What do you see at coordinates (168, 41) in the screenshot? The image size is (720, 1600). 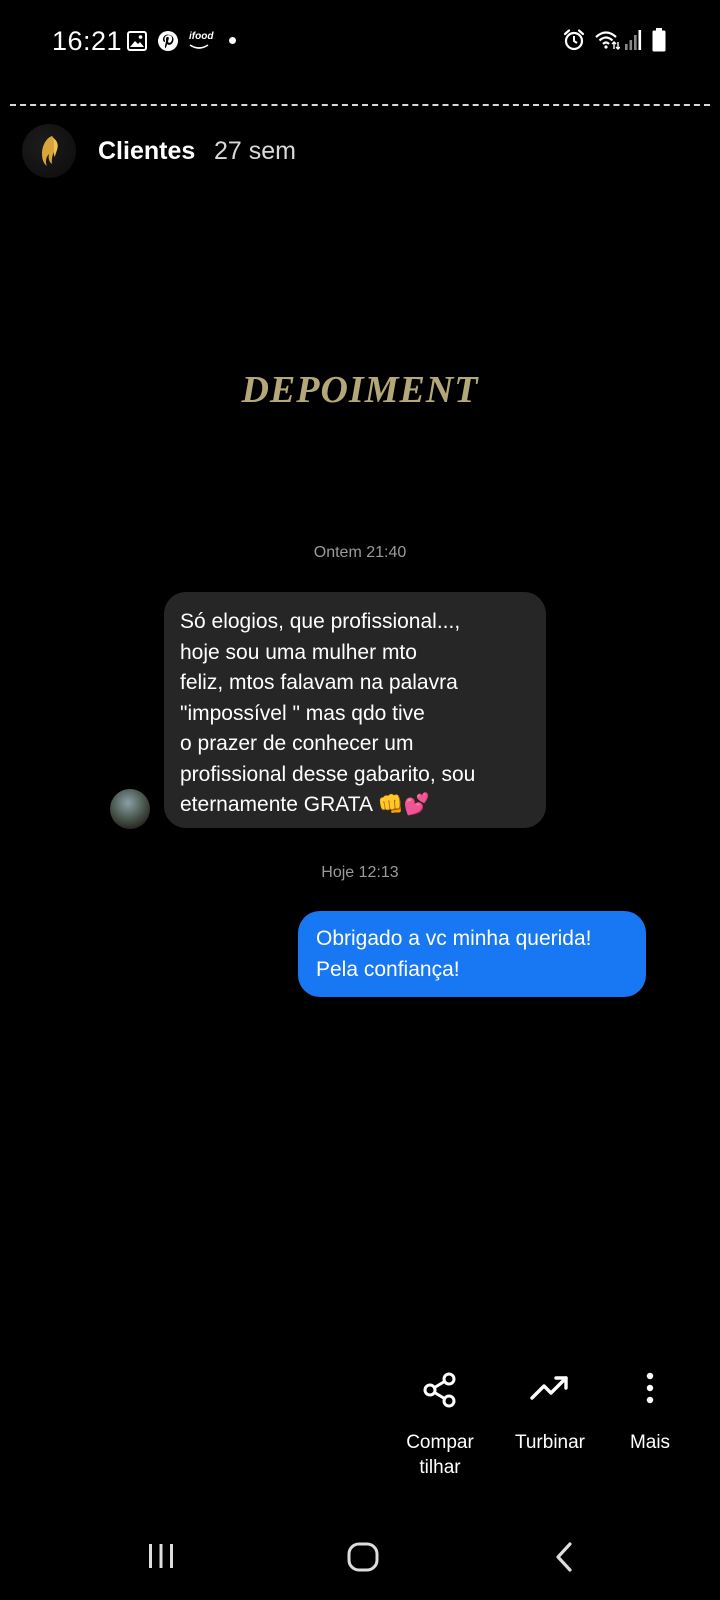 I see `pinterest-icon` at bounding box center [168, 41].